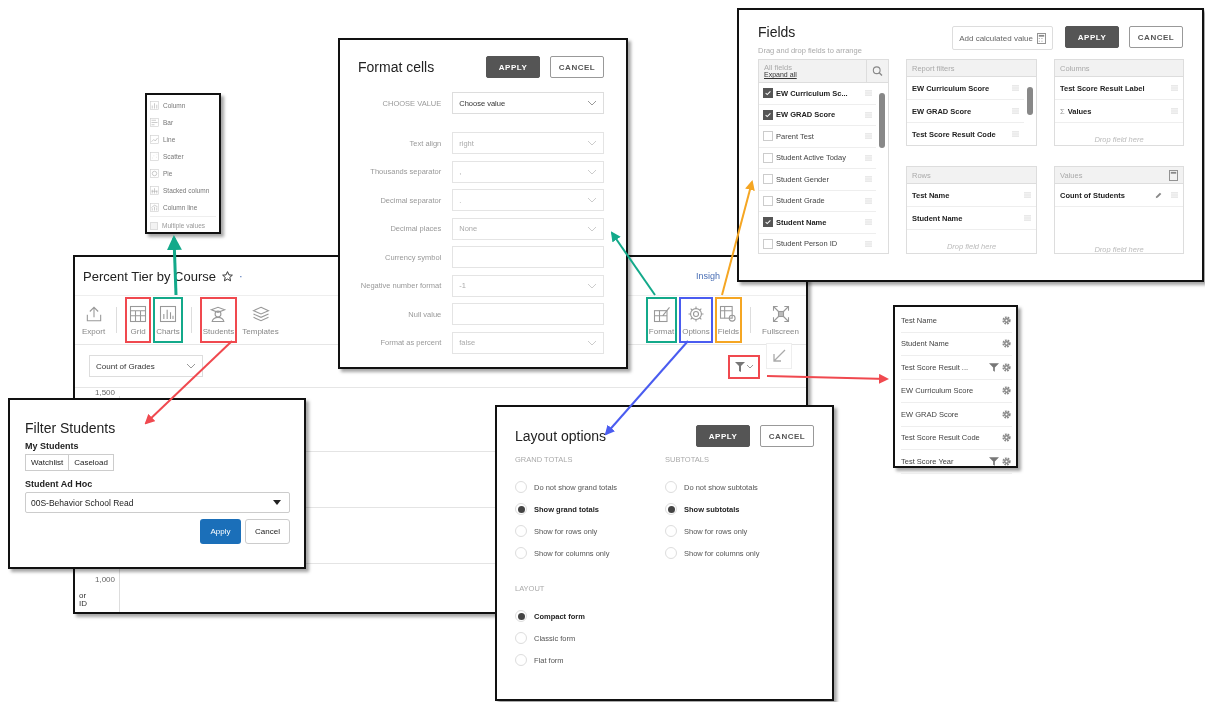 The height and width of the screenshot is (702, 1205). I want to click on toolbar-button: Format, so click(661, 320).